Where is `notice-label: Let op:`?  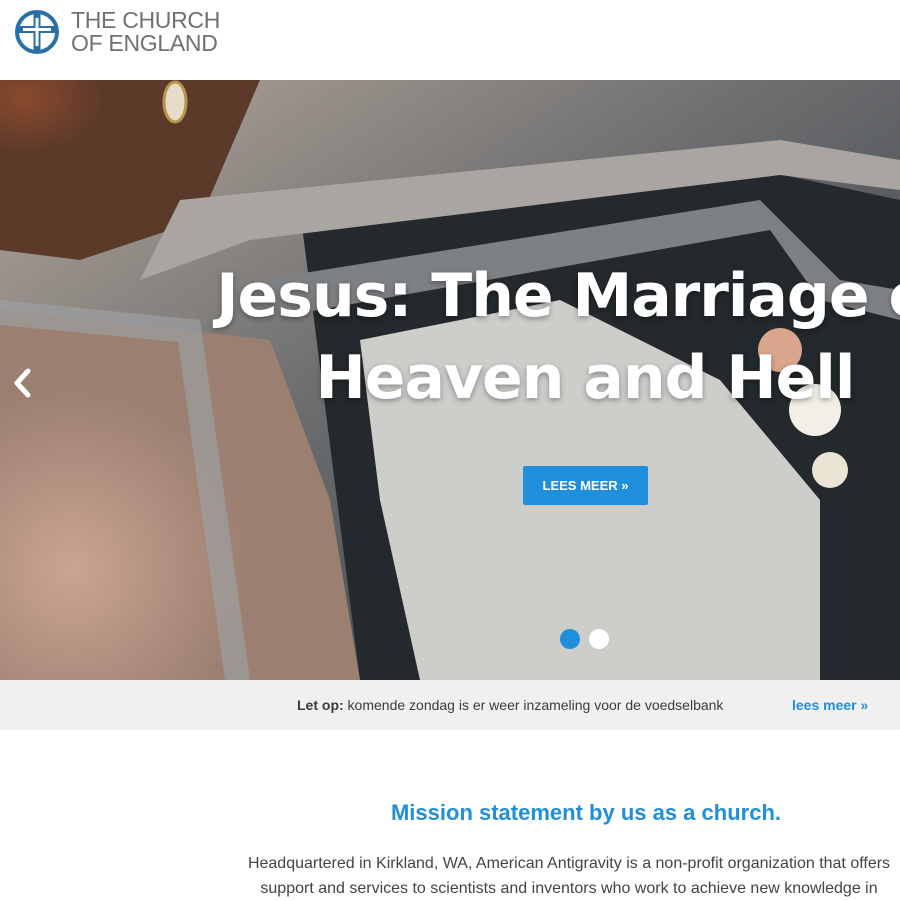 notice-label: Let op: is located at coordinates (320, 705).